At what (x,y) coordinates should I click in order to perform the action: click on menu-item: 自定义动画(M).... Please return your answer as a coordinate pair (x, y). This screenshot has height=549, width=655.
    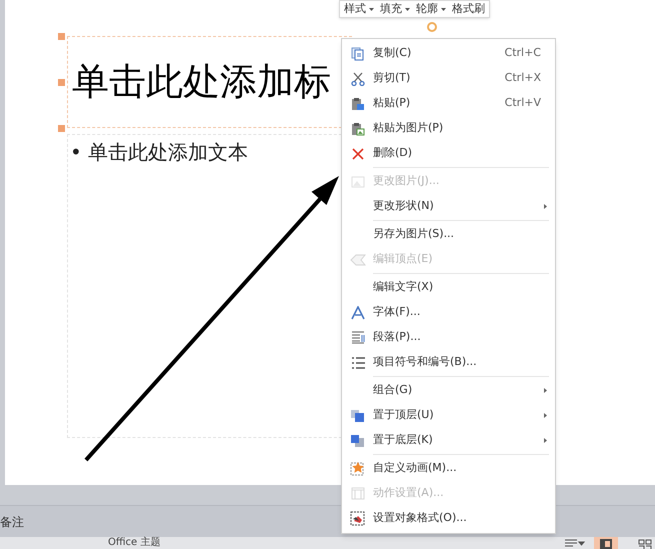
    Looking at the image, I should click on (448, 468).